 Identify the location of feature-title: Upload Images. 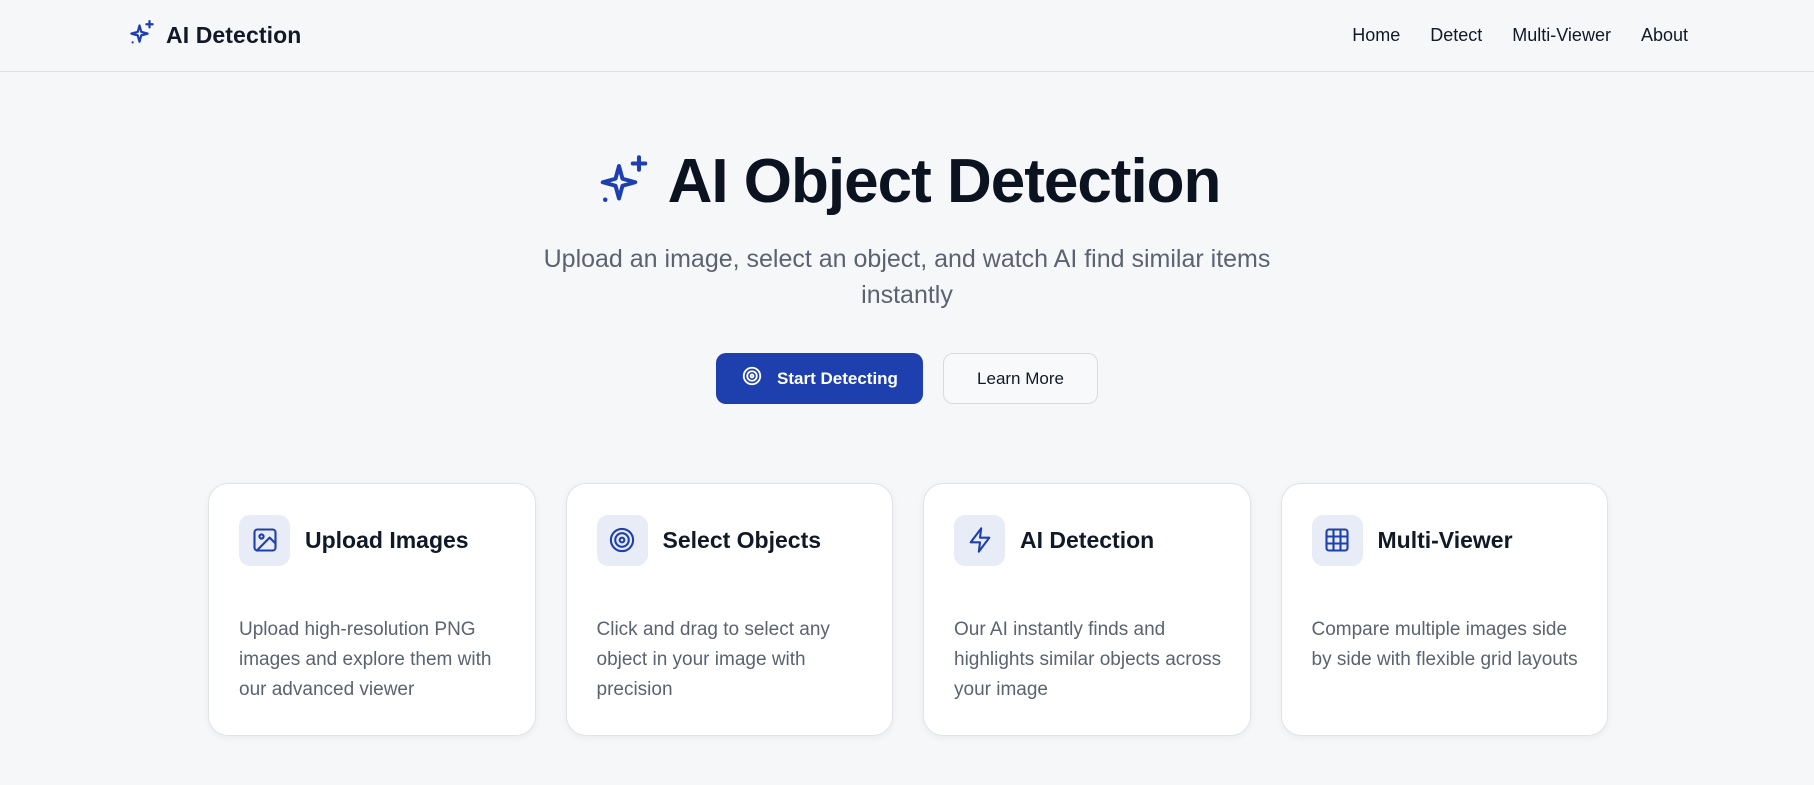
(387, 539).